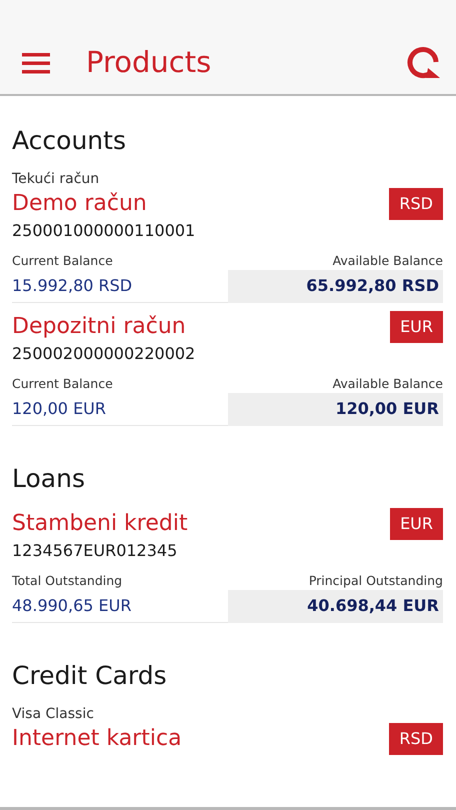 Image resolution: width=456 pixels, height=810 pixels. I want to click on balance-label: Principal Outstanding, so click(375, 581).